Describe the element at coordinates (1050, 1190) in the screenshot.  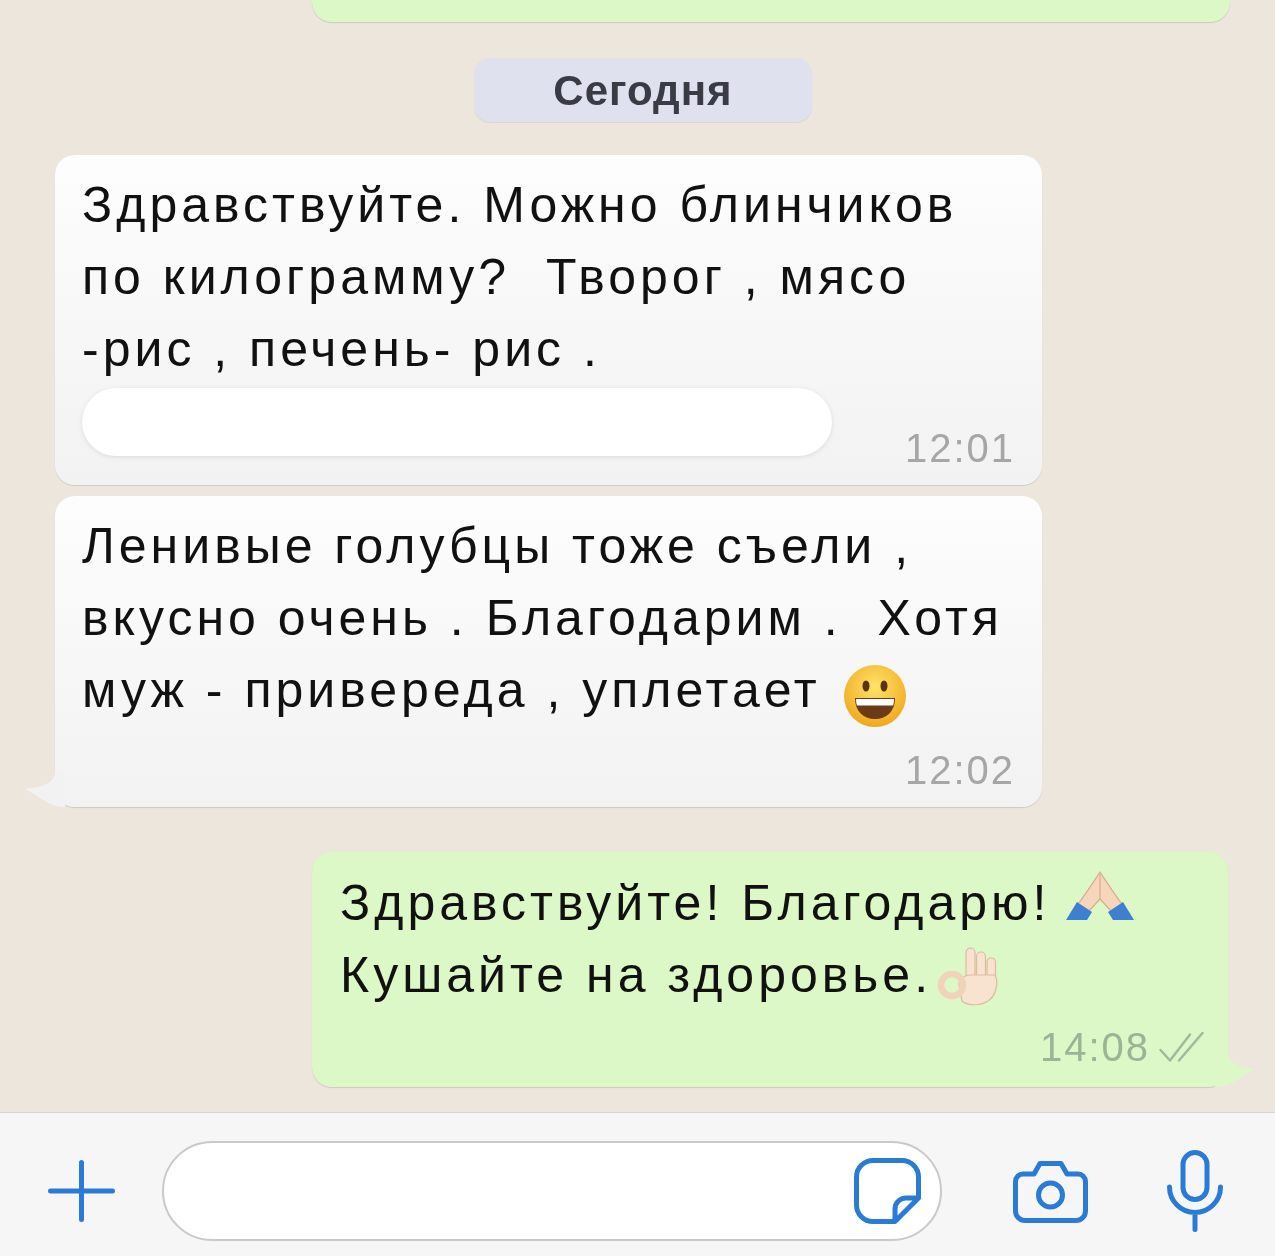
I see `camera-icon` at that location.